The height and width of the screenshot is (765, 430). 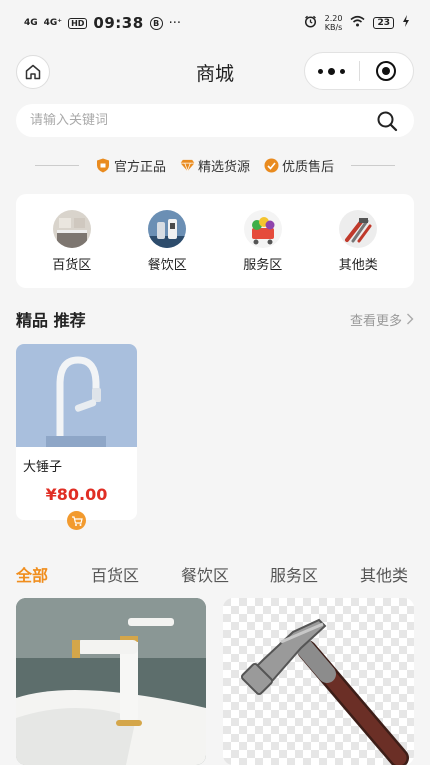 I want to click on guarantee-label: 官方正品, so click(x=139, y=167).